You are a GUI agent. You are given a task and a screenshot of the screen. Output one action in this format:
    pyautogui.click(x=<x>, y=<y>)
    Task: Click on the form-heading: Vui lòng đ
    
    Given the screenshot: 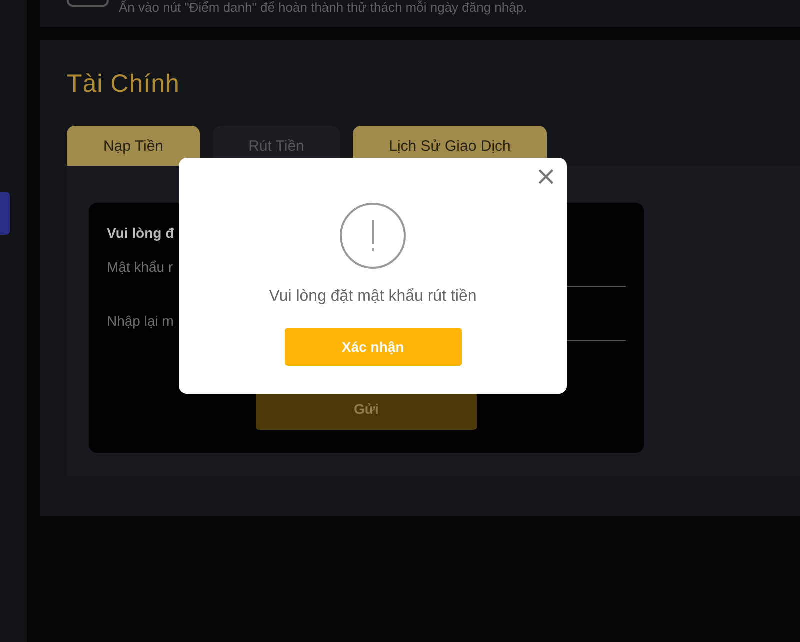 What is the action you would take?
    pyautogui.click(x=140, y=233)
    